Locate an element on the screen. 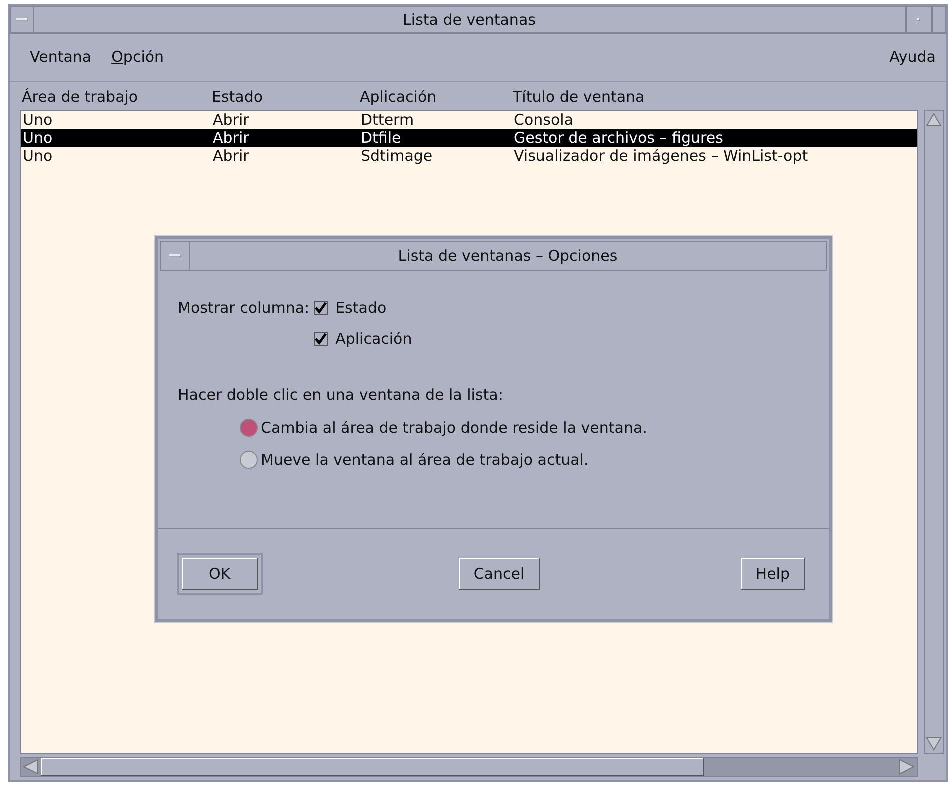 This screenshot has width=948, height=787. table-cell: Visualizador de imágenes – WinList-opt is located at coordinates (661, 156).